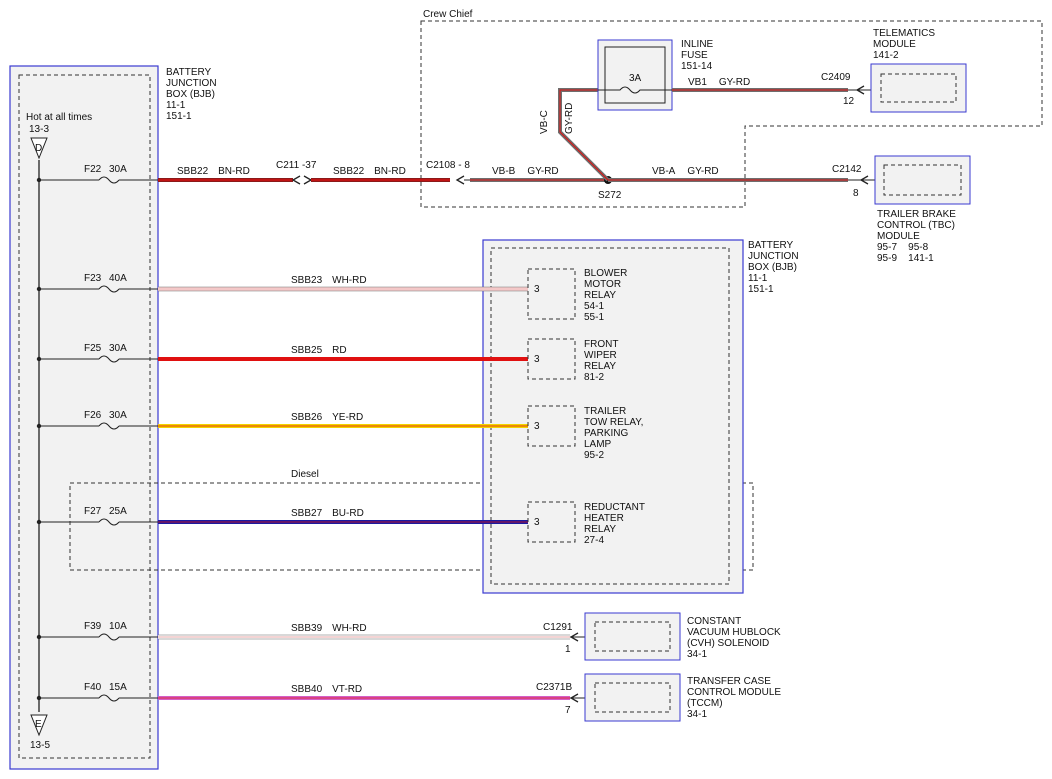 This screenshot has height=779, width=1052. Describe the element at coordinates (525, 171) in the screenshot. I see `wire-vb-b-label: VB-B GY-RD` at that location.